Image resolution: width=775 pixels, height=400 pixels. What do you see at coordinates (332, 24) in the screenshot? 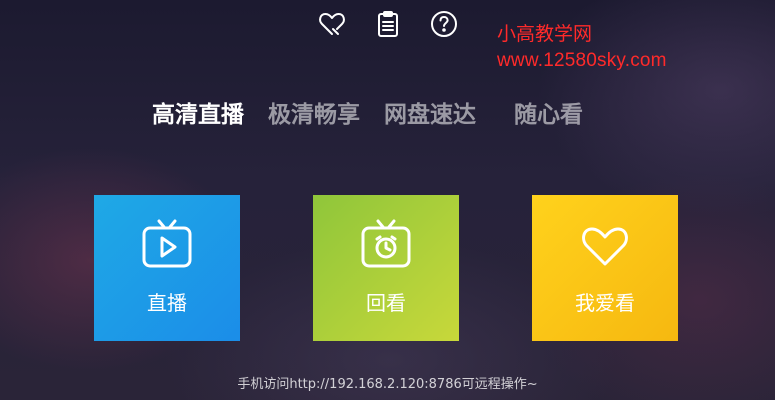
I see `heart-edit-icon` at bounding box center [332, 24].